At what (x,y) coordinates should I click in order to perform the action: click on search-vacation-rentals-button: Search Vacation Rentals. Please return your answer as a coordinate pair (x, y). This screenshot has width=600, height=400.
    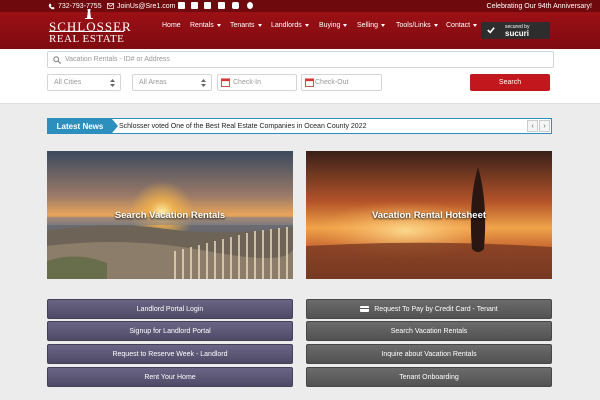
    Looking at the image, I should click on (429, 331).